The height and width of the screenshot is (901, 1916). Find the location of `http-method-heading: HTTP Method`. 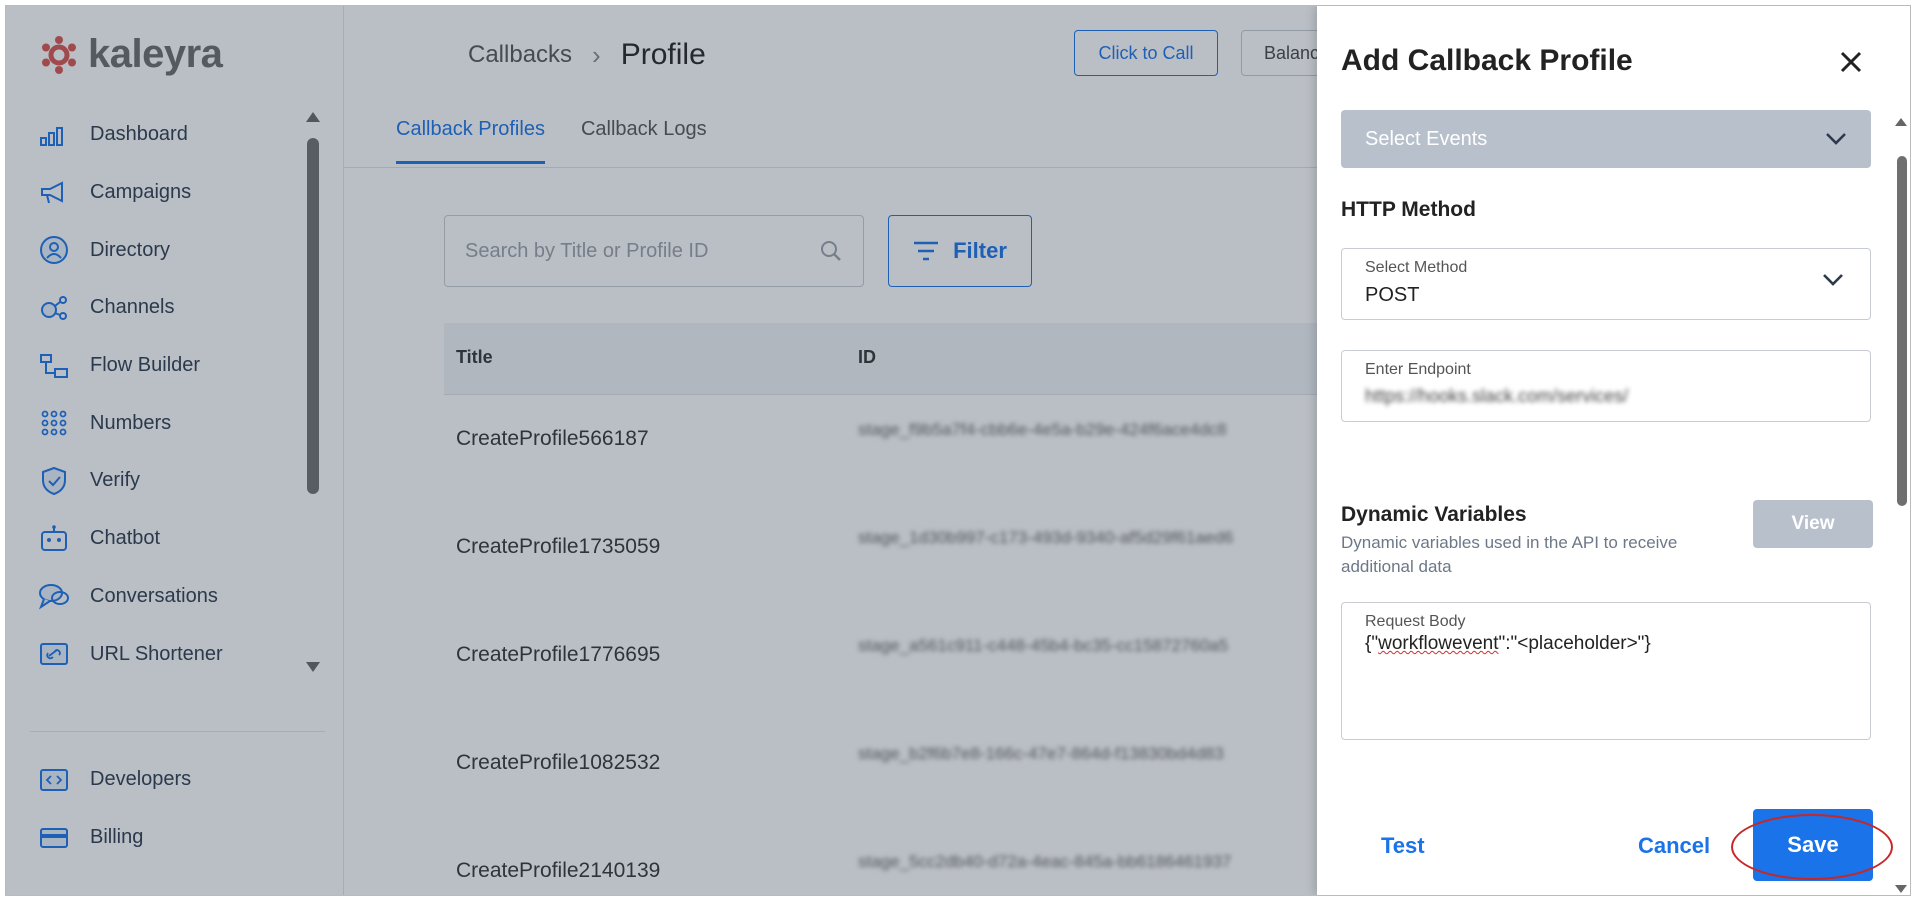

http-method-heading: HTTP Method is located at coordinates (1408, 209).